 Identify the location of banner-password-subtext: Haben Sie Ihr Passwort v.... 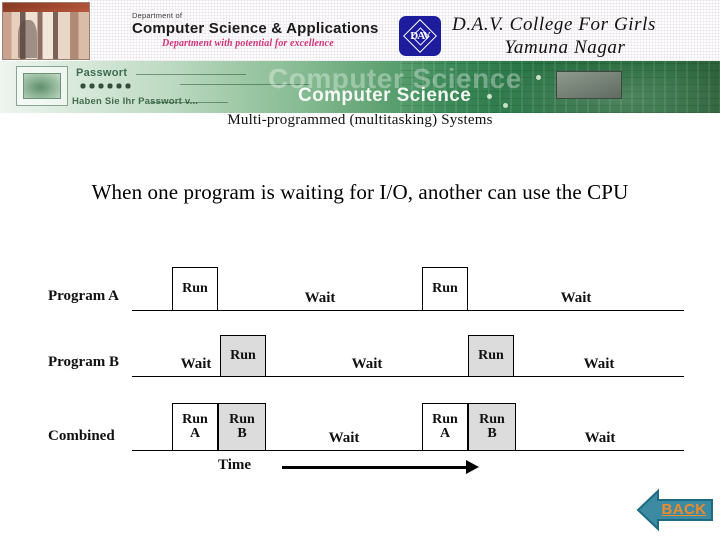
(135, 101).